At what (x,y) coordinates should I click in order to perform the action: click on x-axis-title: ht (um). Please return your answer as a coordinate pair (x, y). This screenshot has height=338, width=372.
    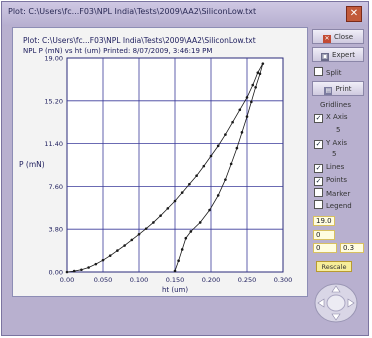
    Looking at the image, I should click on (175, 290).